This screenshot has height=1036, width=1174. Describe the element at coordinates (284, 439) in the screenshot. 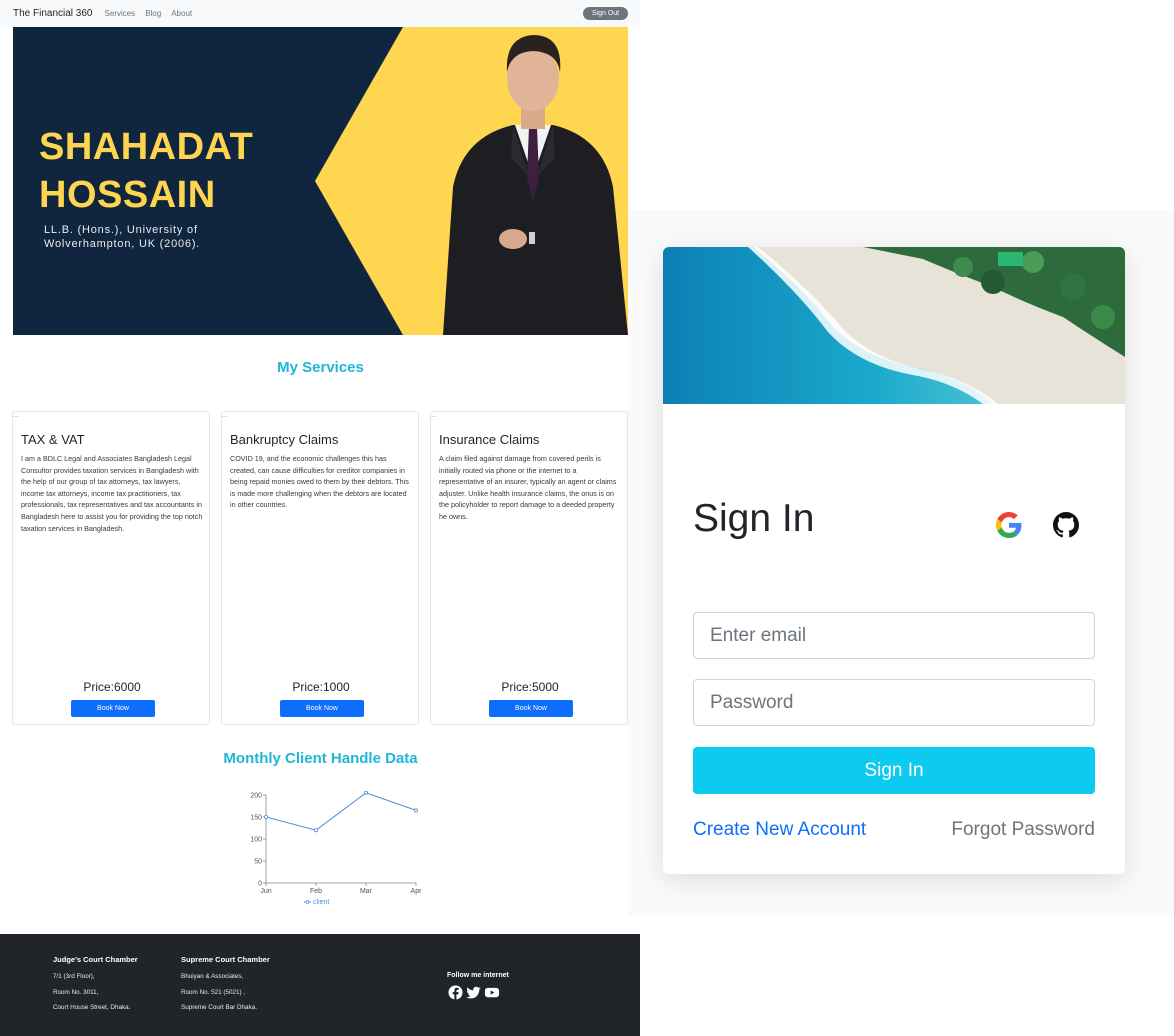

I see `card-title: Bankruptcy Claims` at that location.